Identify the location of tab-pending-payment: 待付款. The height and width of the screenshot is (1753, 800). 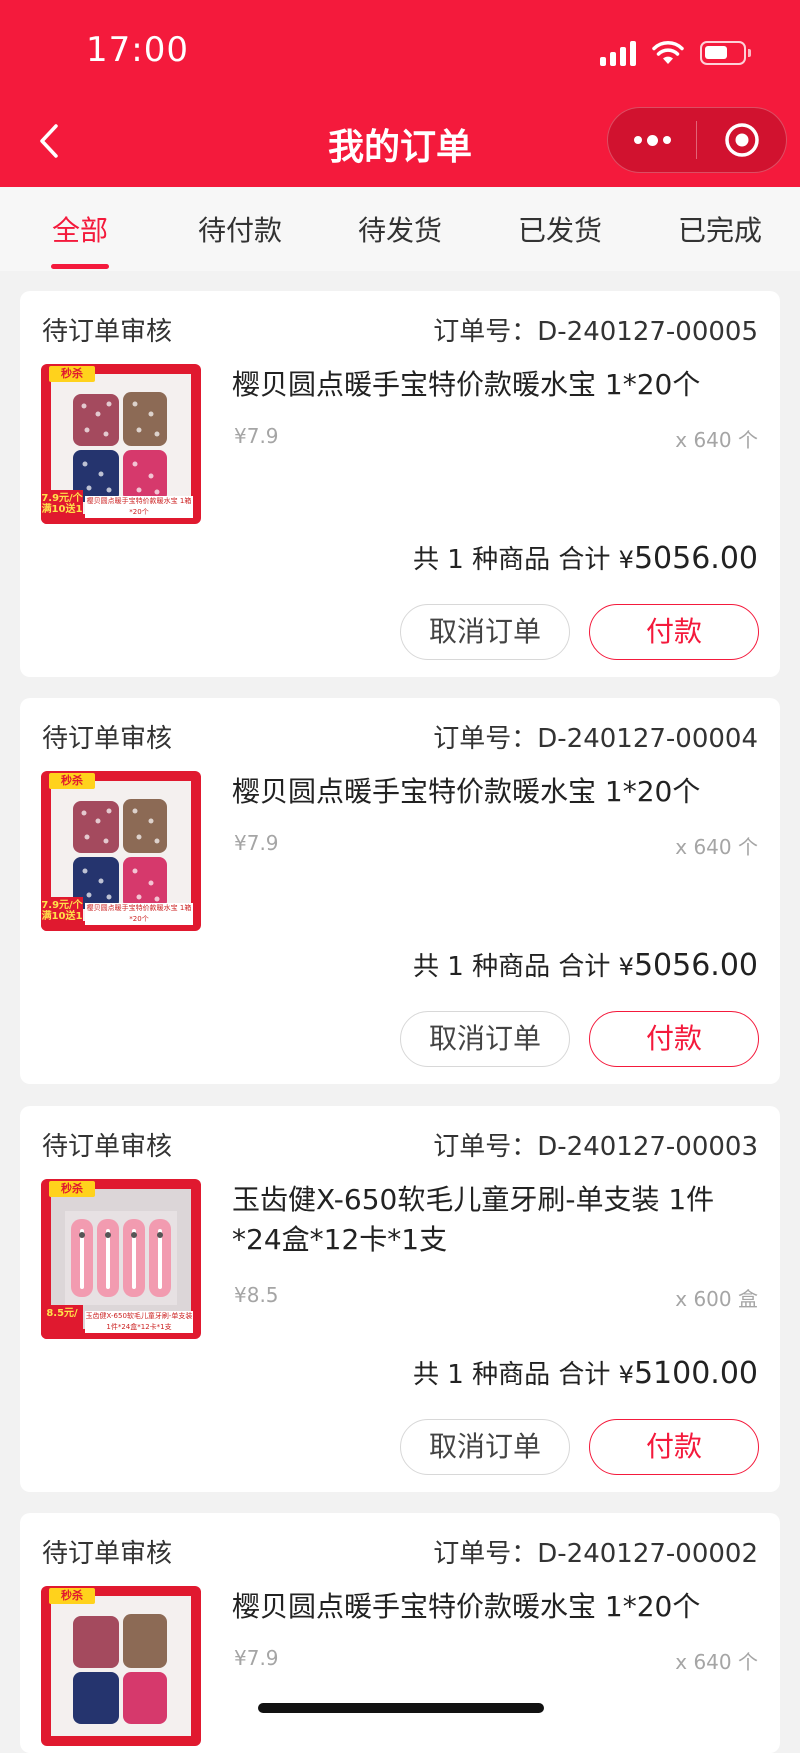
(240, 229).